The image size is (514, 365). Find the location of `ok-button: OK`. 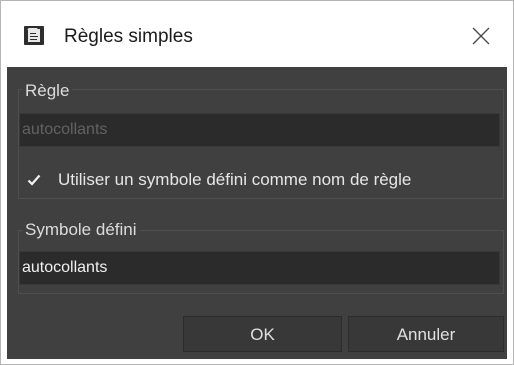

ok-button: OK is located at coordinates (262, 334).